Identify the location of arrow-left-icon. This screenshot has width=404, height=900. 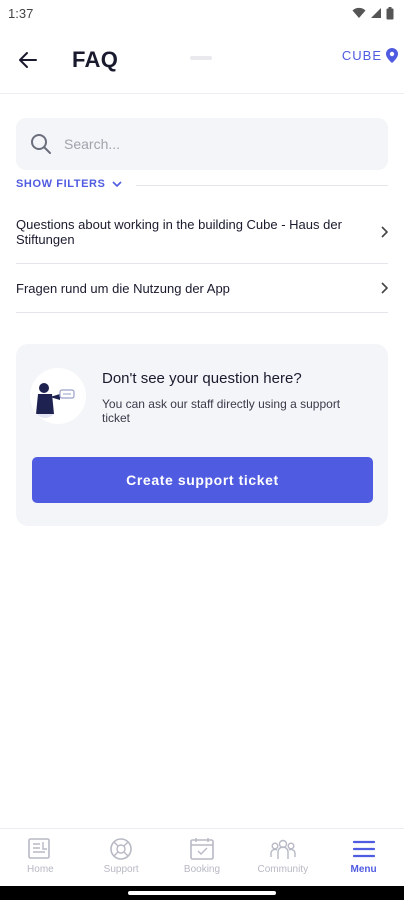
(28, 59).